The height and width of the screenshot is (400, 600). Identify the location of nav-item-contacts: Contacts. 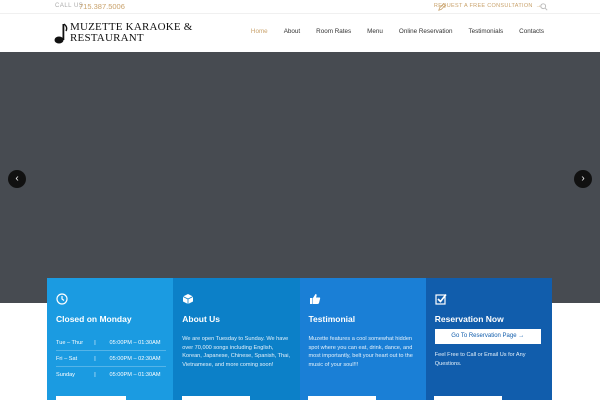
(531, 31).